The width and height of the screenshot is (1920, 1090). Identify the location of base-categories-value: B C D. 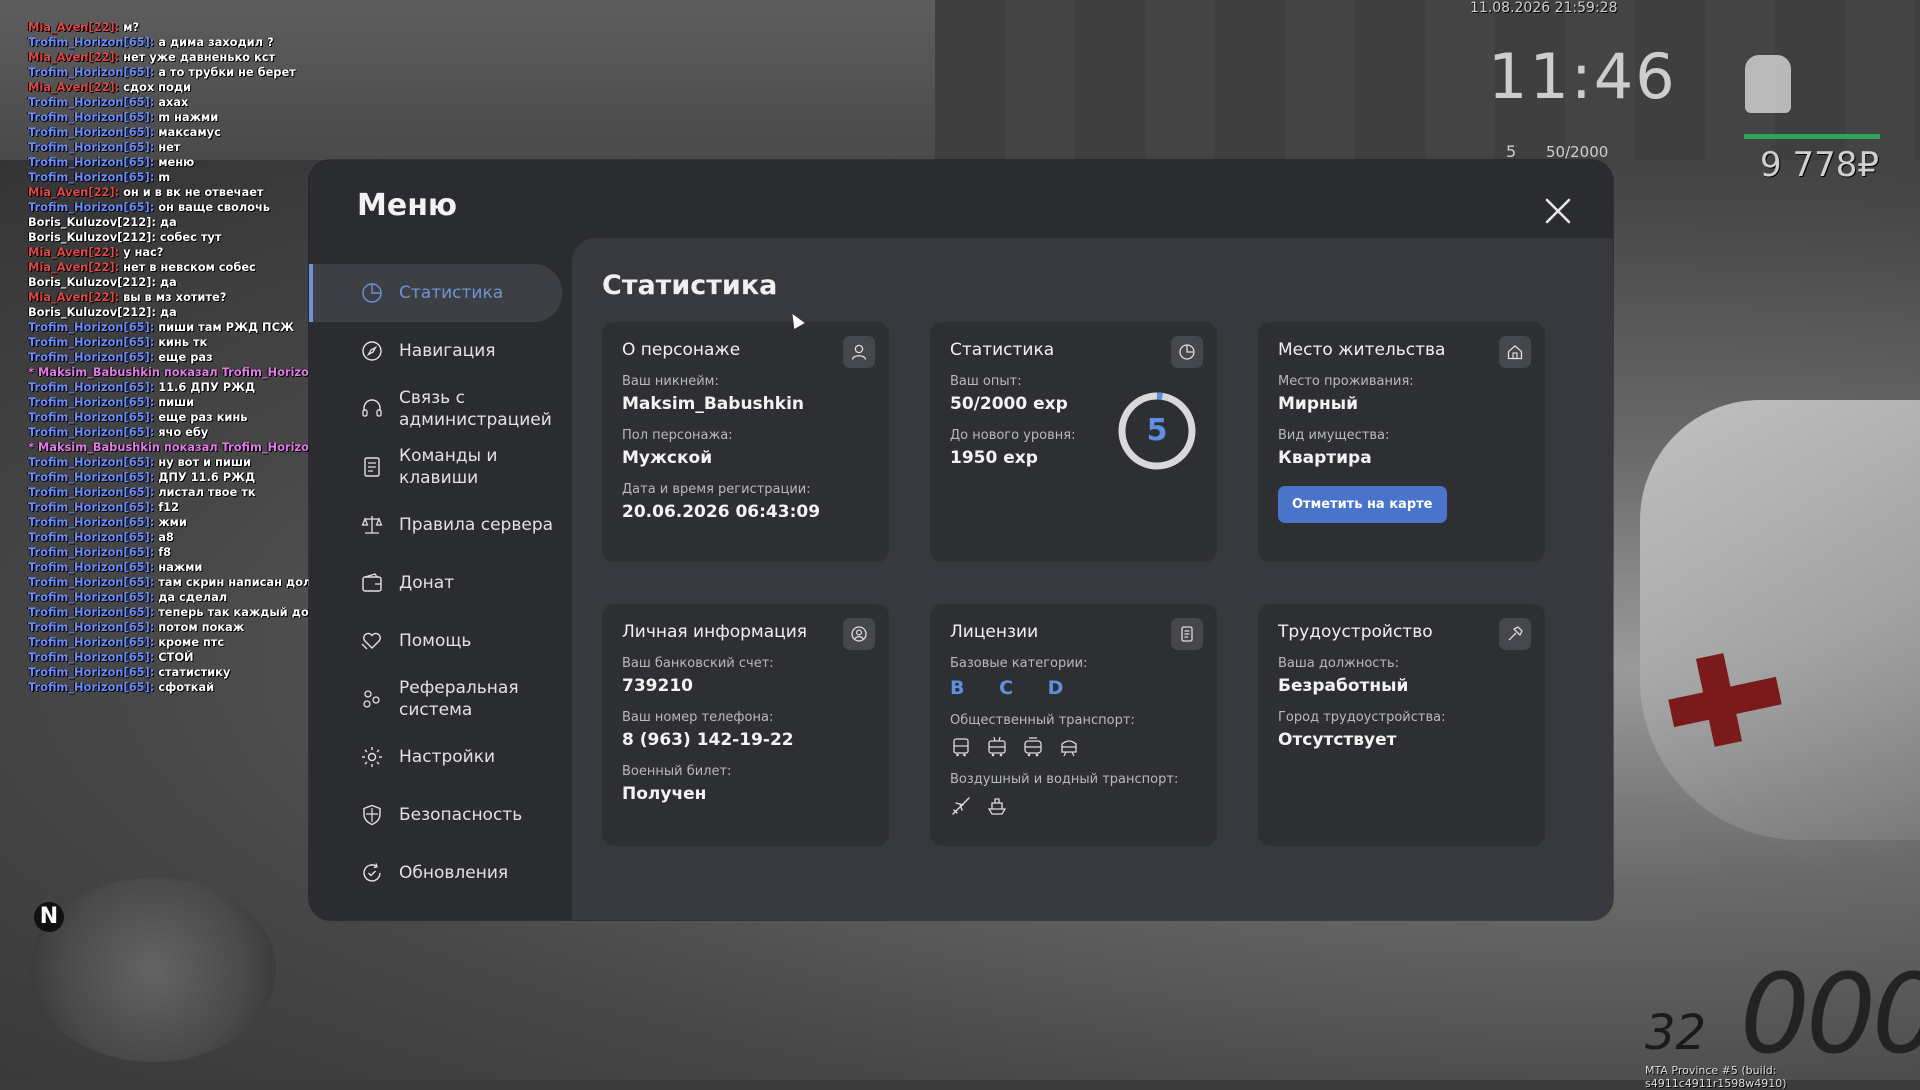
(1014, 688).